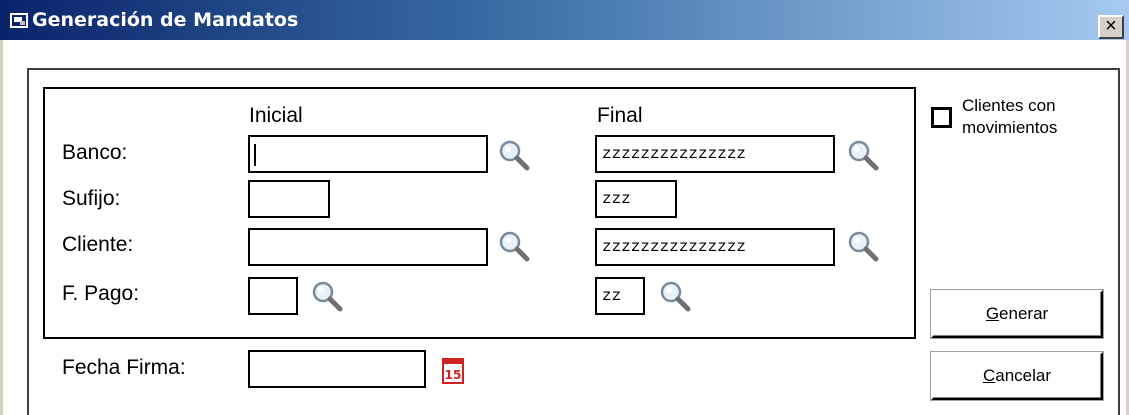 The height and width of the screenshot is (415, 1129). Describe the element at coordinates (98, 244) in the screenshot. I see `cliente-label: Cliente:` at that location.